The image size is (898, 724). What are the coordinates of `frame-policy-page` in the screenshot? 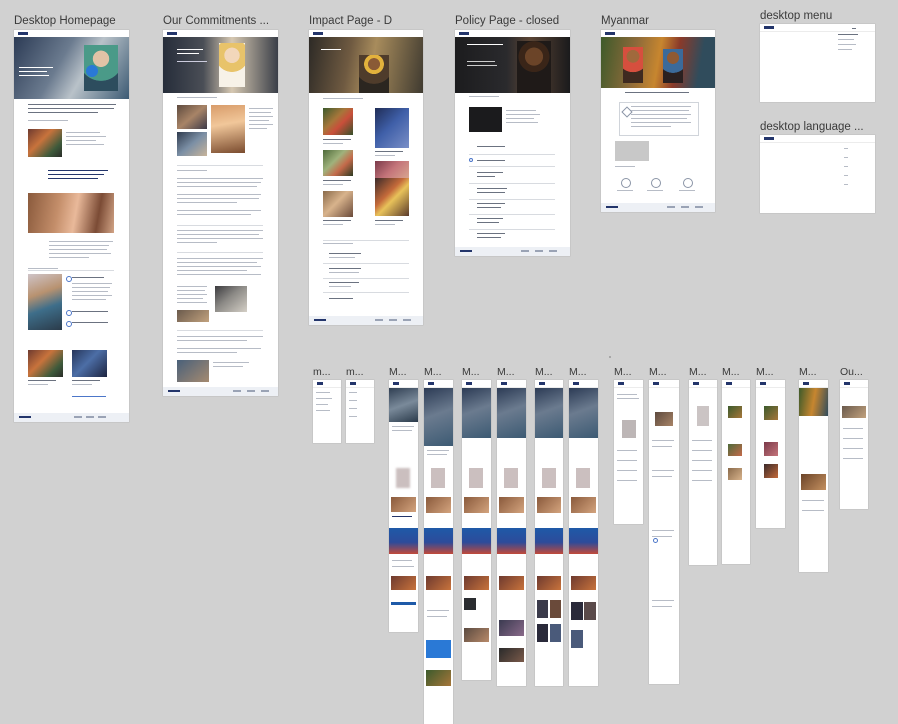 It's located at (512, 143).